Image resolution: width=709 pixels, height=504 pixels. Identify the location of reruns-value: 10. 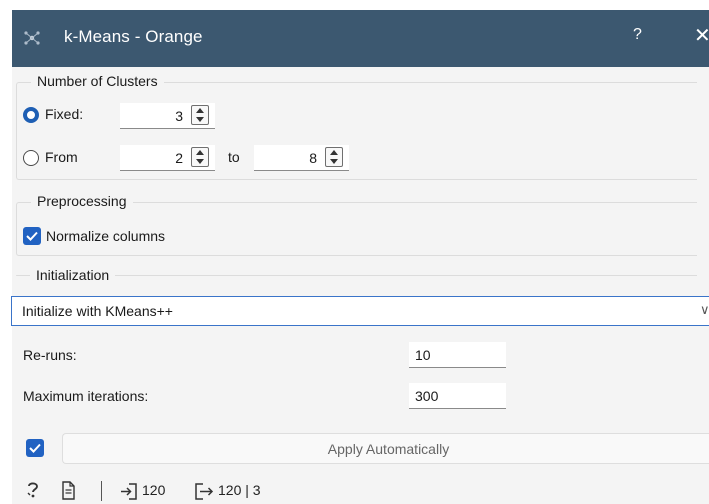
(423, 355).